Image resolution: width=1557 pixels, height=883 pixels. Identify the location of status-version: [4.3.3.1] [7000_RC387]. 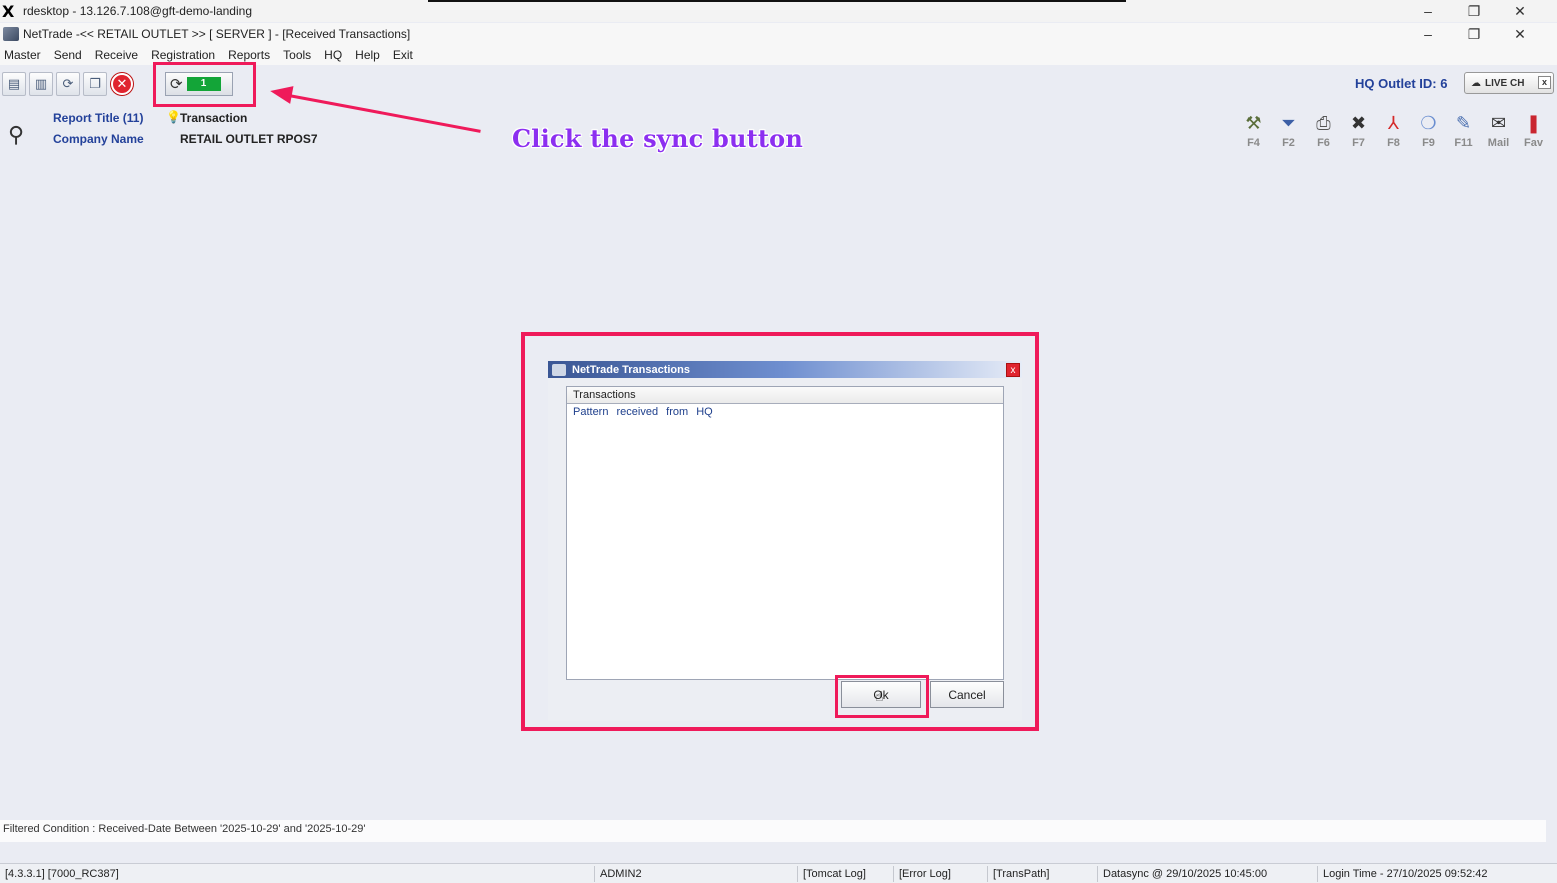
(62, 874).